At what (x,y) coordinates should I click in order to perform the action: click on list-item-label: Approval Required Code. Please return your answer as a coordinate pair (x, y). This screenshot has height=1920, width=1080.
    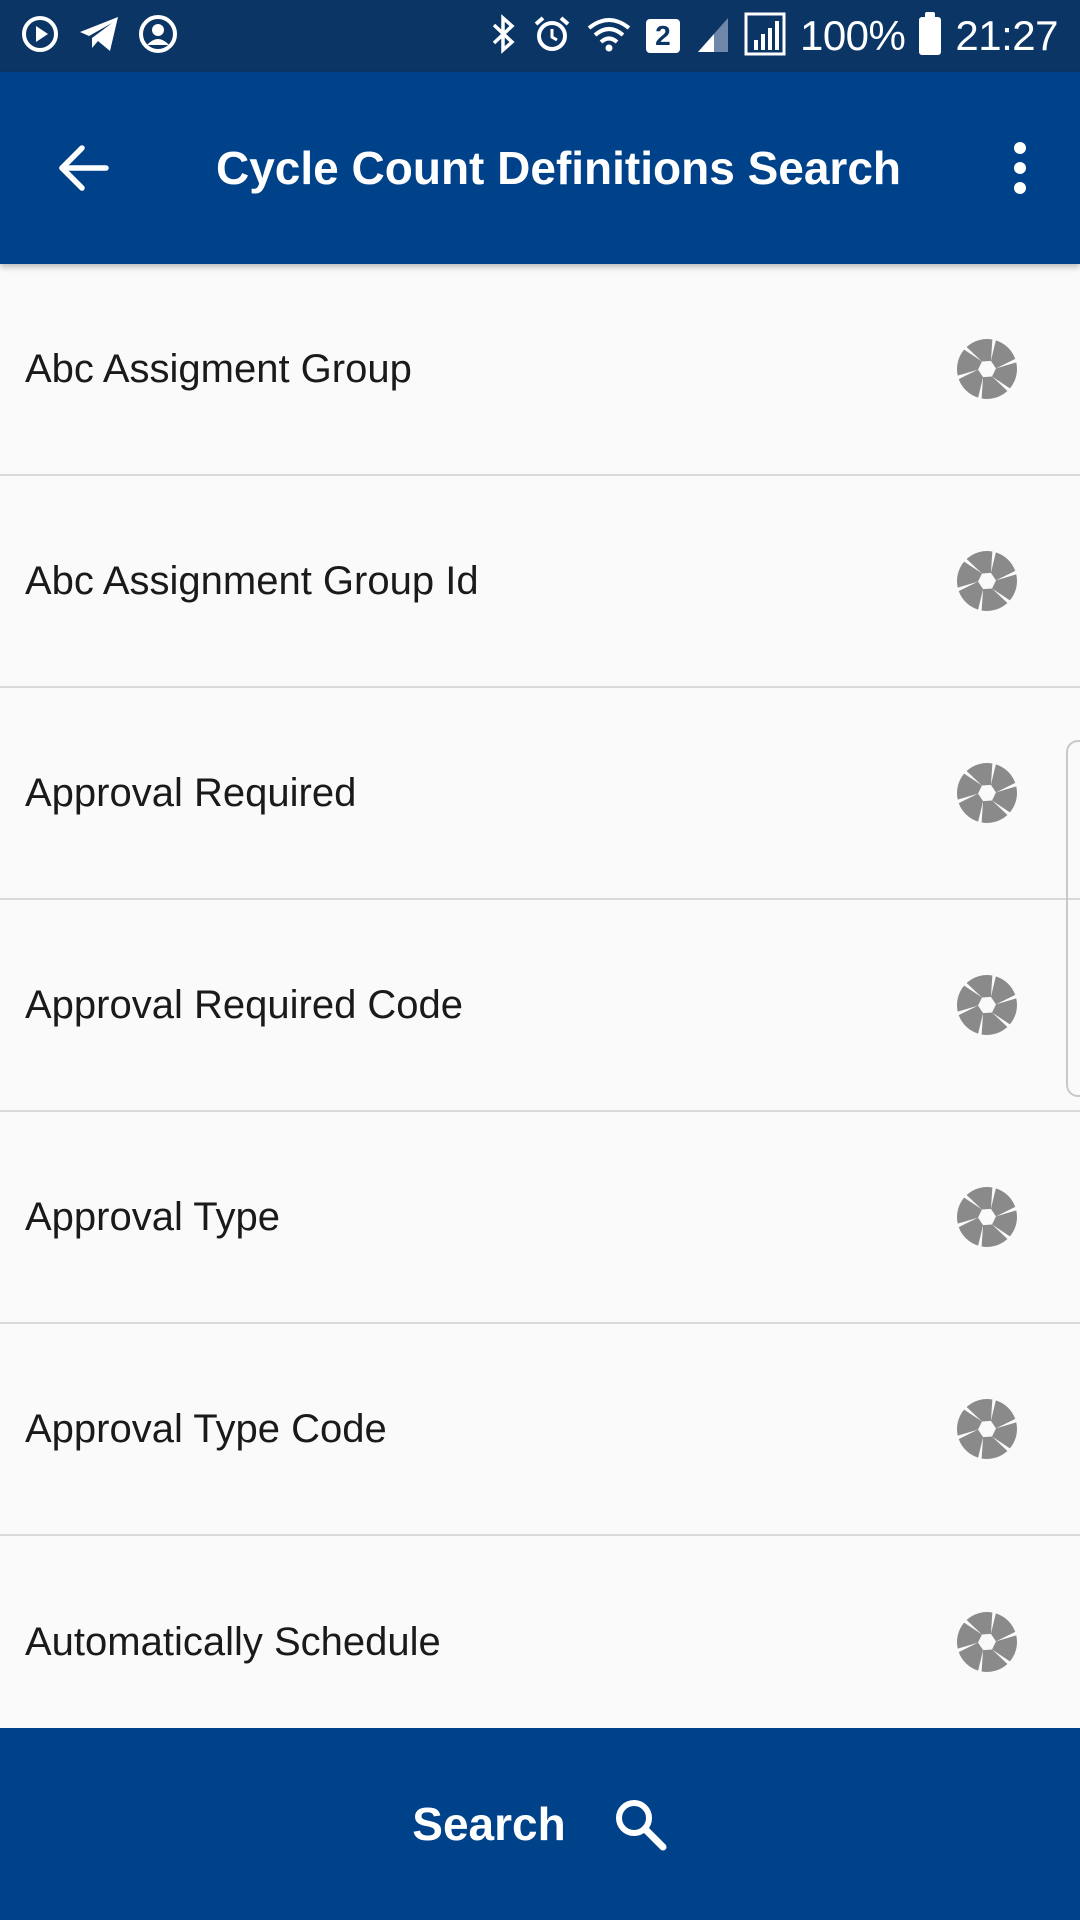
    Looking at the image, I should click on (244, 1004).